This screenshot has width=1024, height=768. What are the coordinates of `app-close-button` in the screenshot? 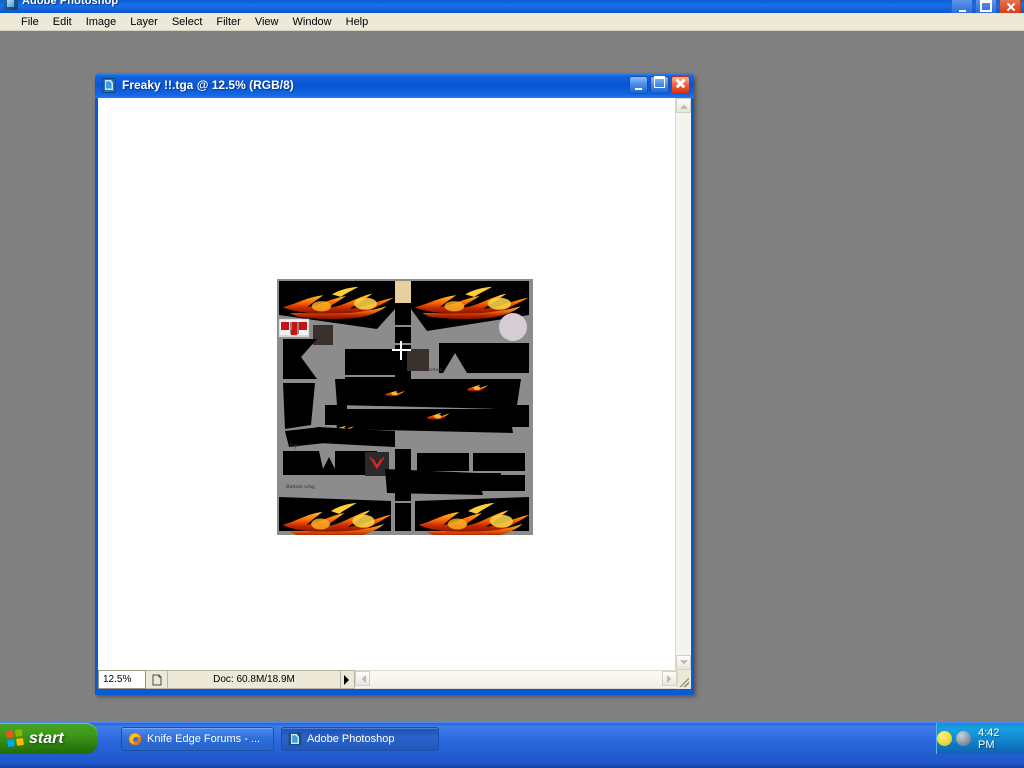 It's located at (1010, 6).